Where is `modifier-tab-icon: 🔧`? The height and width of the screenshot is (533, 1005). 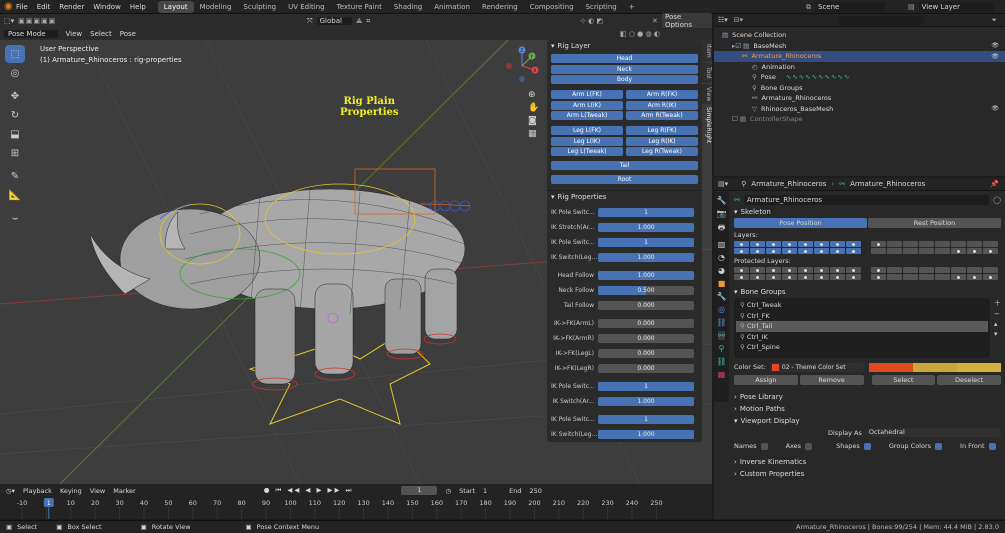 modifier-tab-icon: 🔧 is located at coordinates (722, 296).